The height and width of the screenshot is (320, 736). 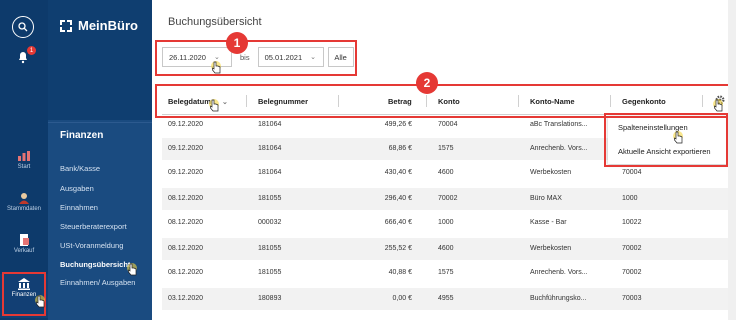 I want to click on step-number-badge: 1, so click(x=237, y=43).